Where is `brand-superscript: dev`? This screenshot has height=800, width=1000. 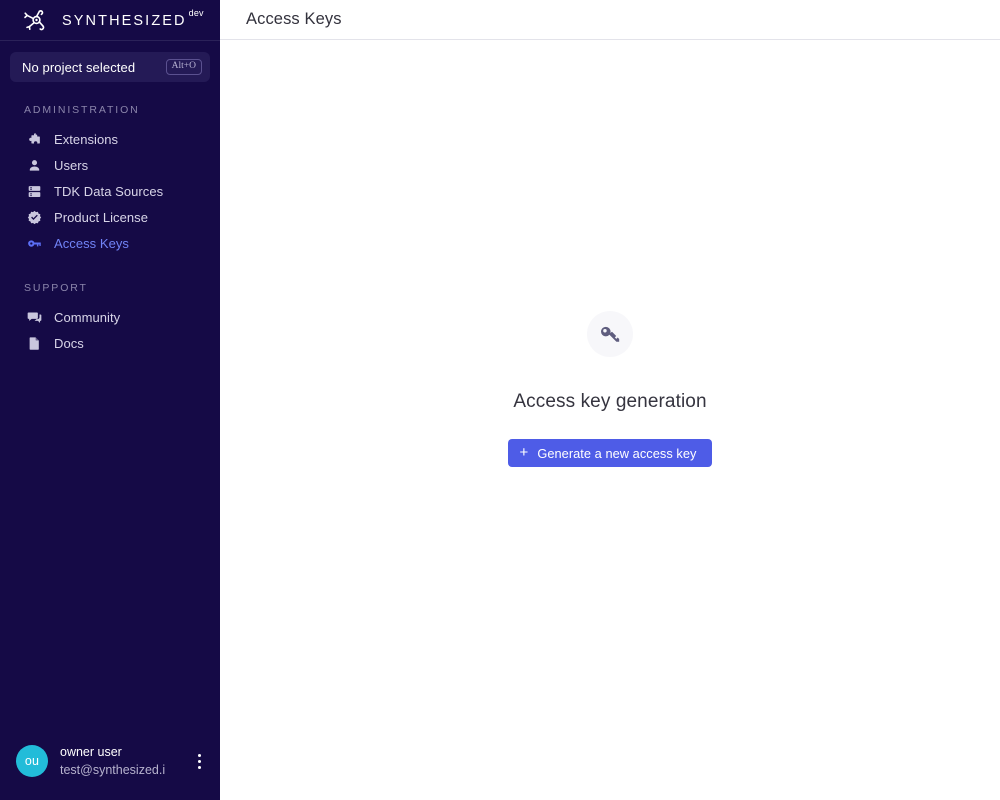
brand-superscript: dev is located at coordinates (196, 13).